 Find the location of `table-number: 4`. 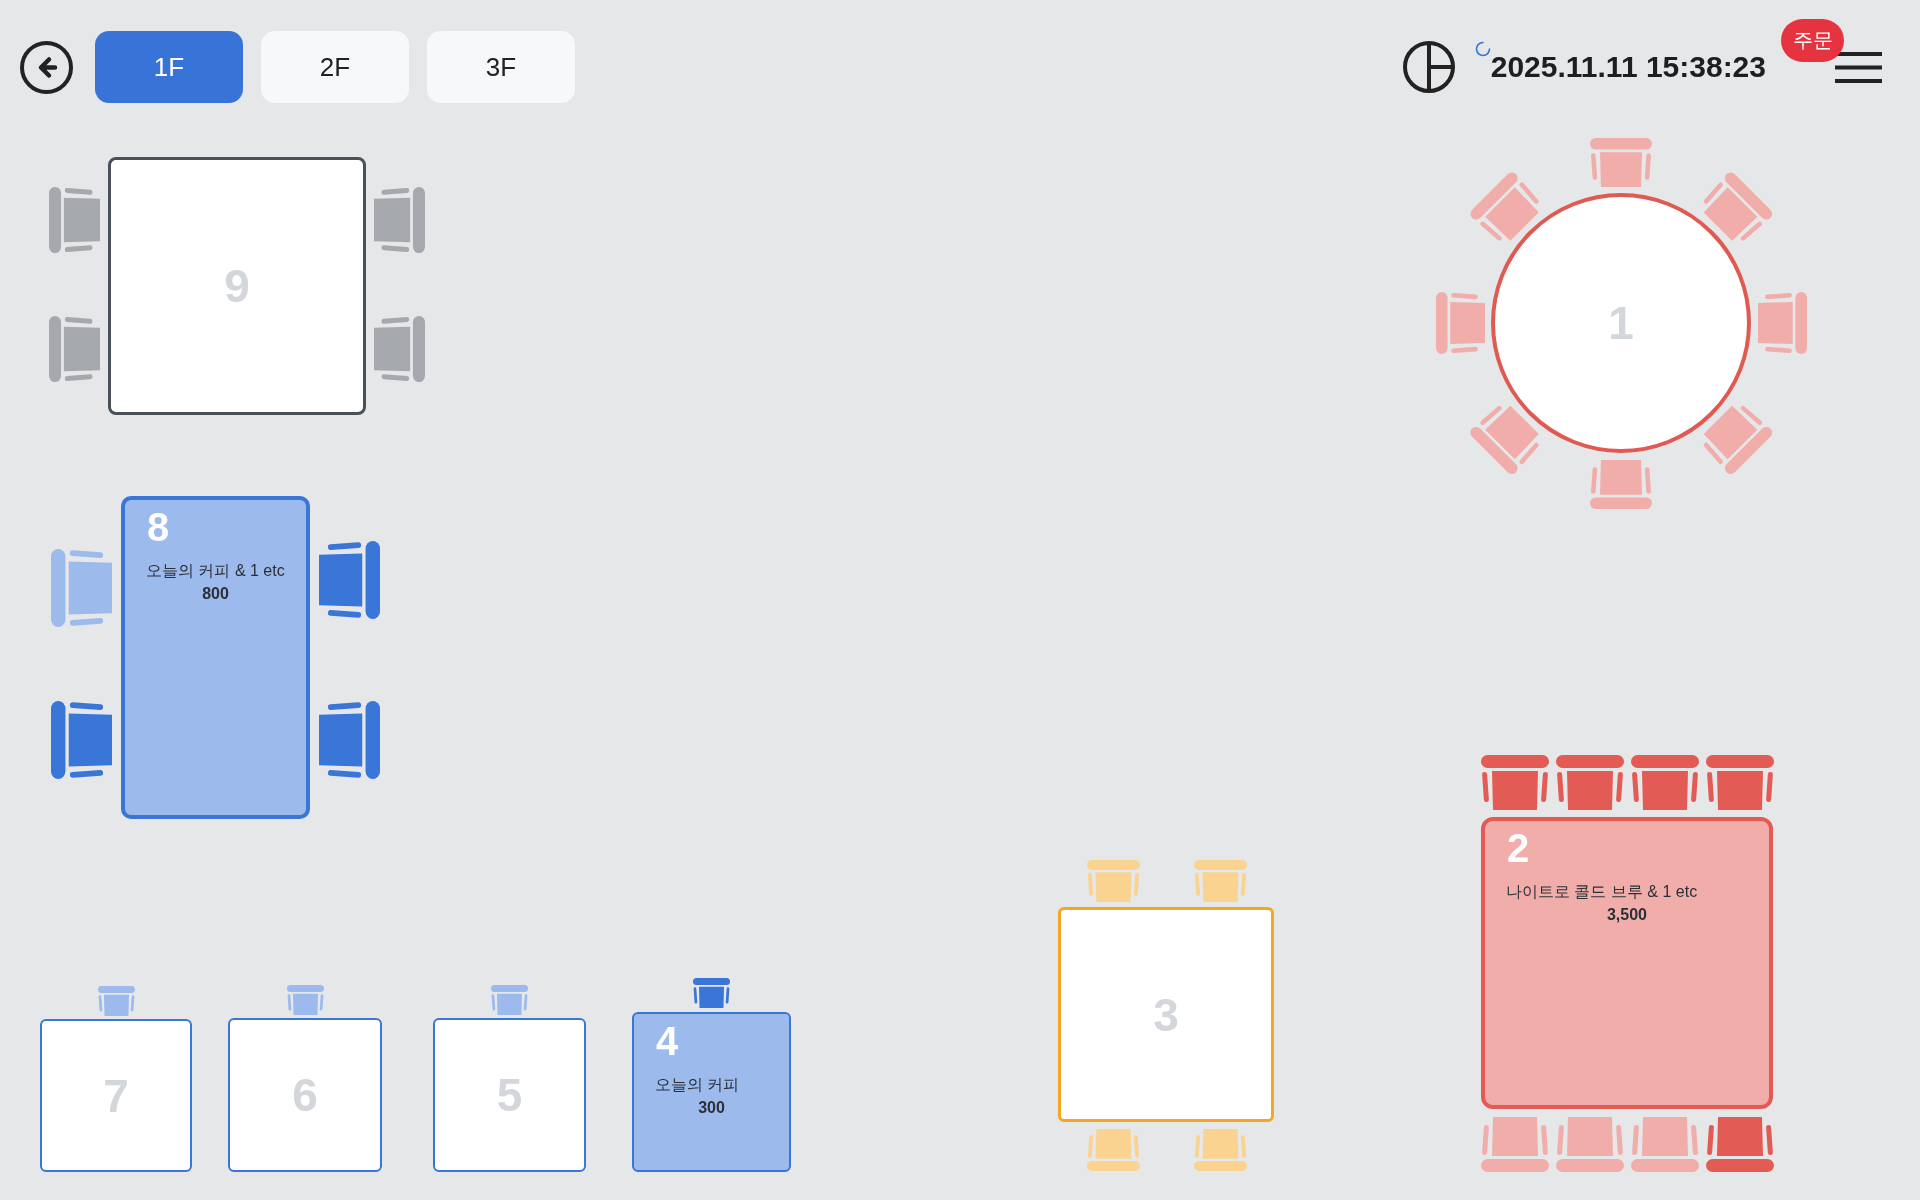

table-number: 4 is located at coordinates (667, 1041).